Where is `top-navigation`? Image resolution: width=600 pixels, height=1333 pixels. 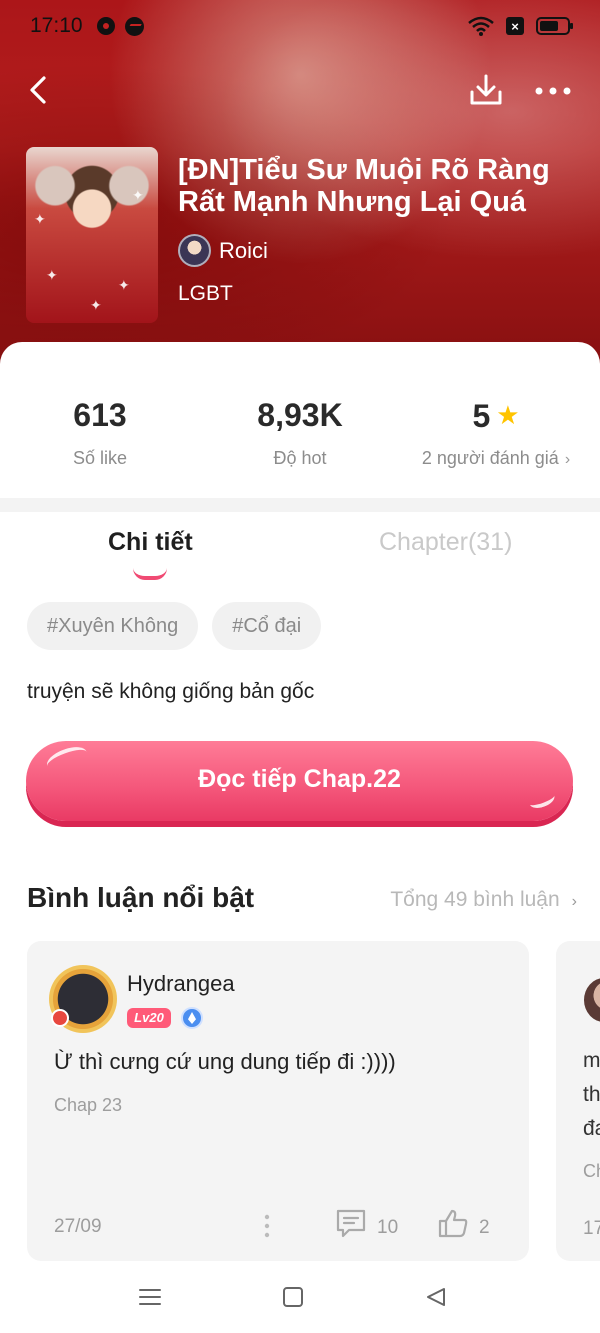 top-navigation is located at coordinates (300, 90).